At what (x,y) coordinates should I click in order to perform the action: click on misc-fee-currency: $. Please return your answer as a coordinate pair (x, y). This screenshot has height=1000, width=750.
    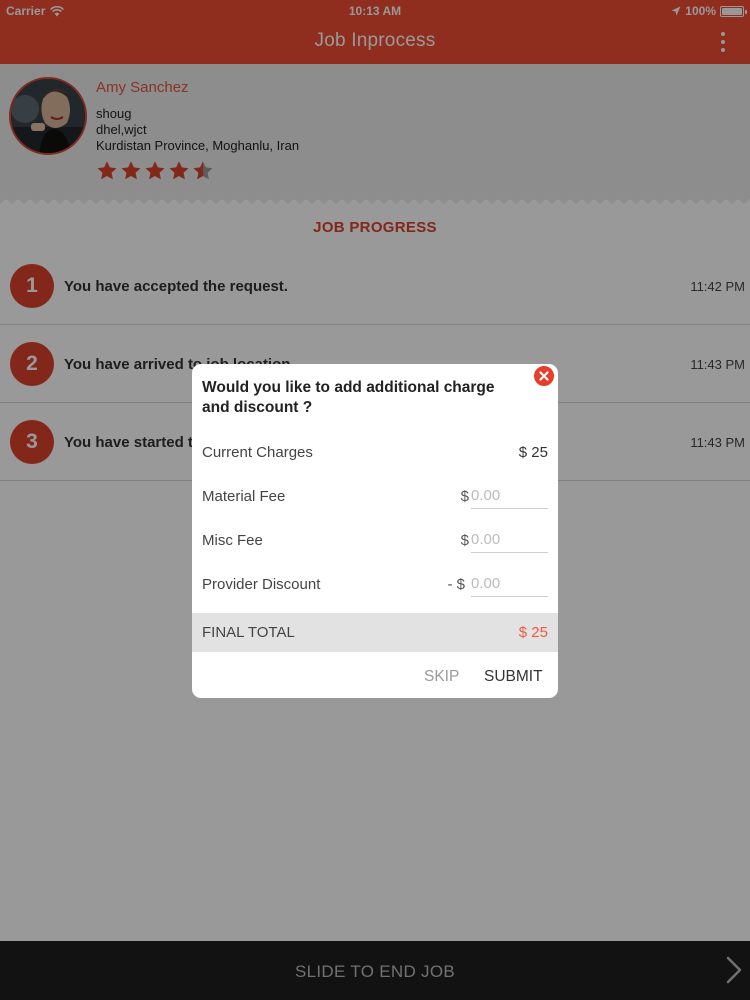
    Looking at the image, I should click on (464, 540).